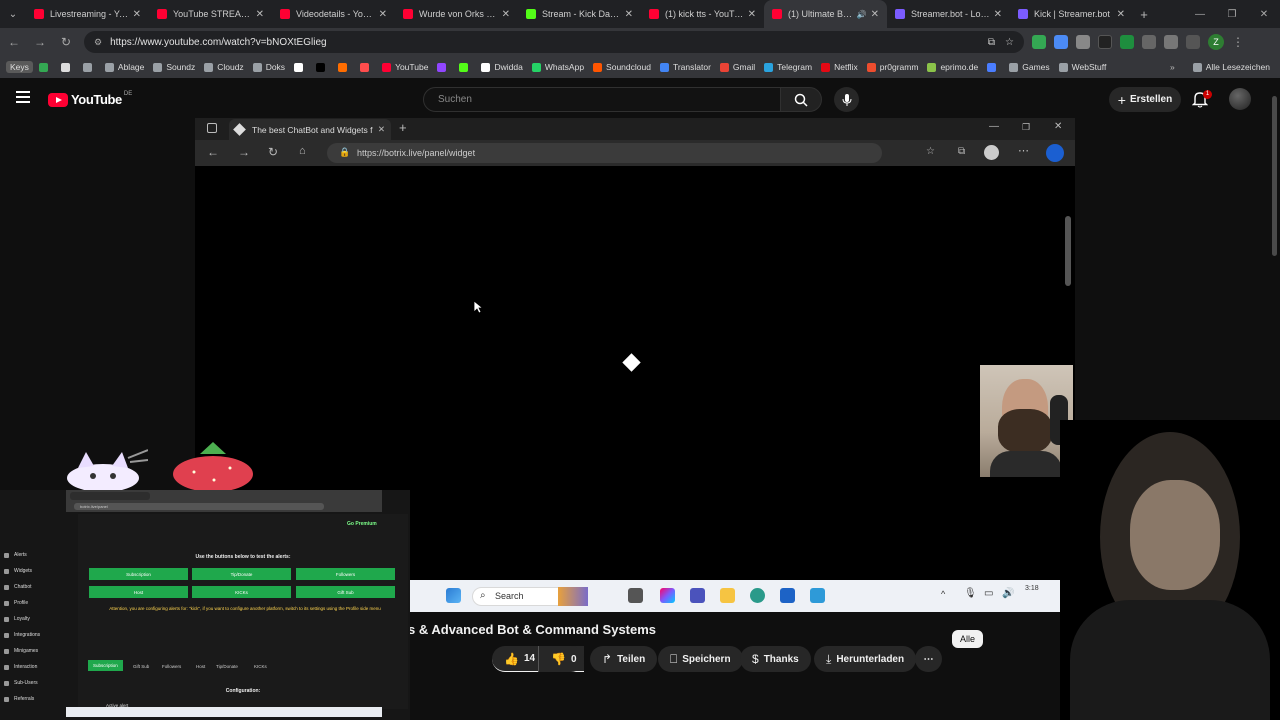  I want to click on puzzle-icon, so click(1171, 42).